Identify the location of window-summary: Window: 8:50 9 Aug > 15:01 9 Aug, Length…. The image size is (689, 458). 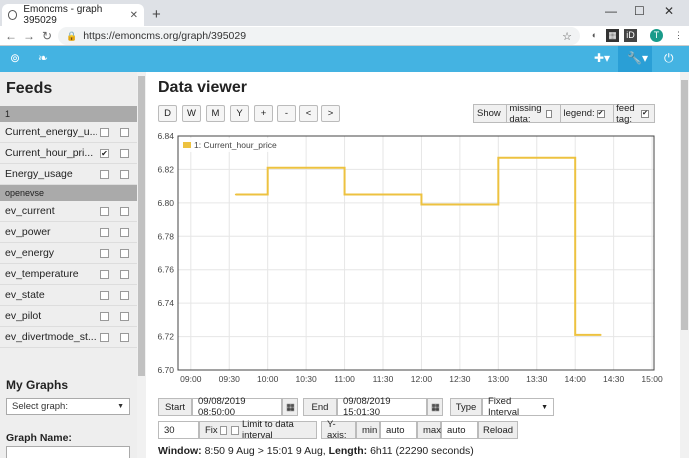
(316, 451).